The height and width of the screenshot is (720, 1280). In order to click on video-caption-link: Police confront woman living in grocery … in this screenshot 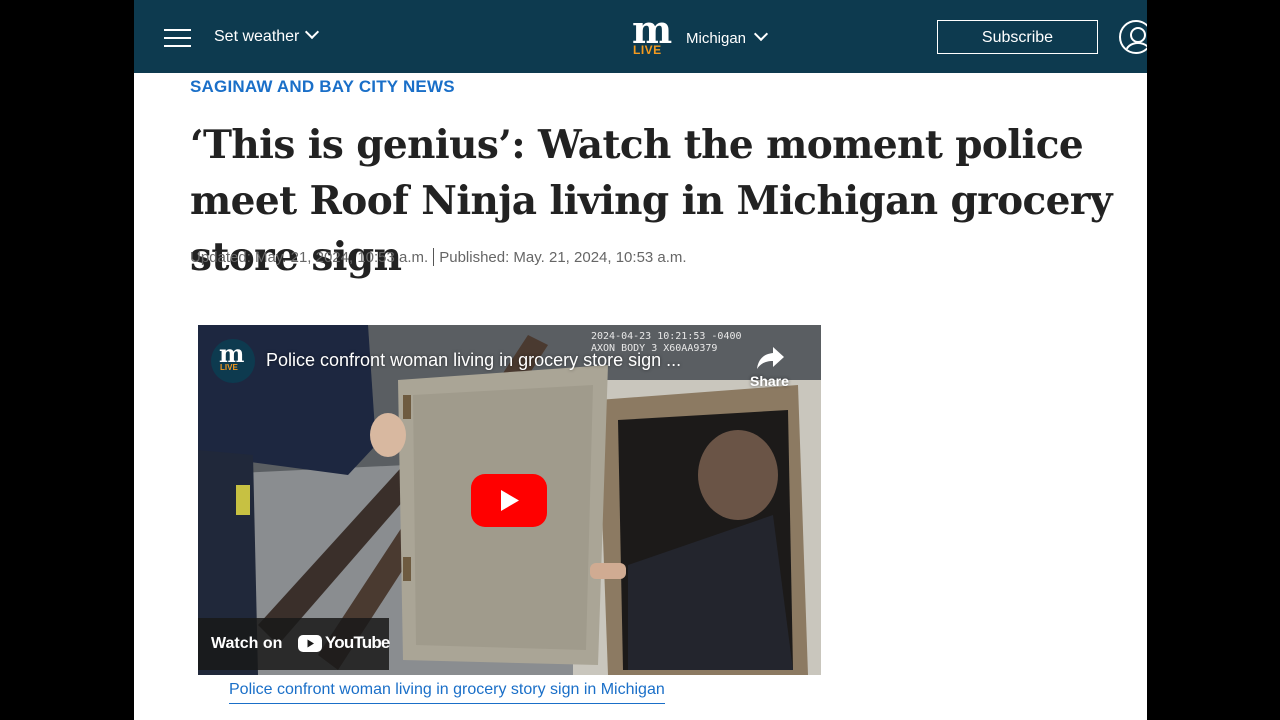, I will do `click(447, 692)`.